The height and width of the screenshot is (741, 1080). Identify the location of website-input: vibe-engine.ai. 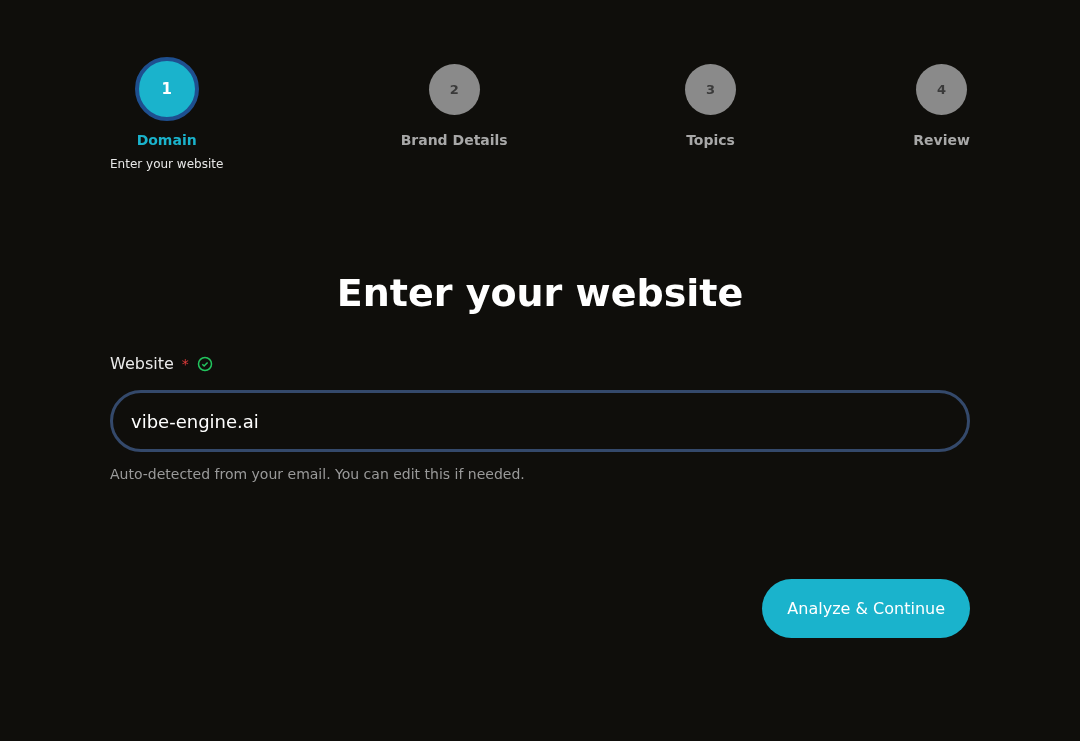
(540, 421).